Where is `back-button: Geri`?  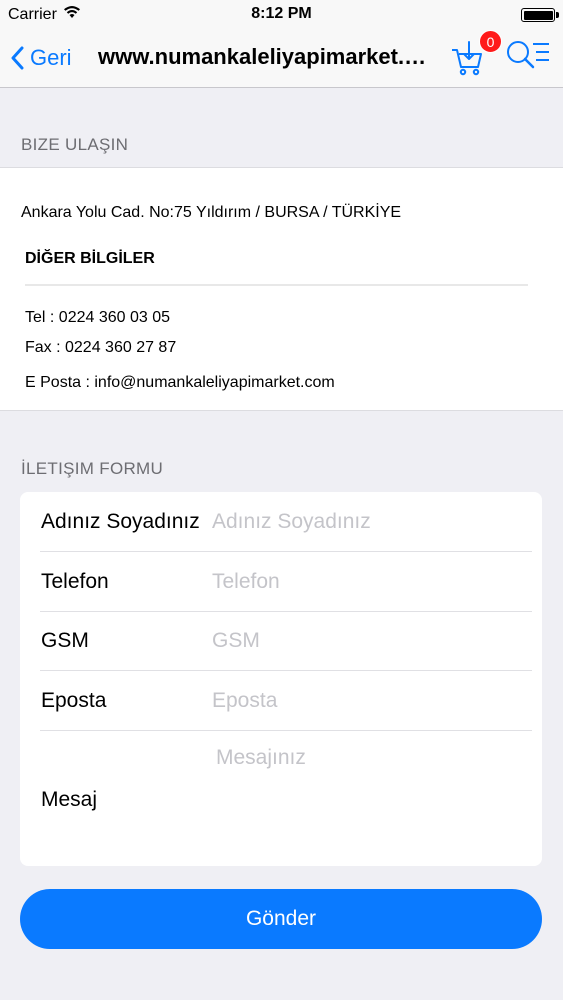
back-button: Geri is located at coordinates (41, 58).